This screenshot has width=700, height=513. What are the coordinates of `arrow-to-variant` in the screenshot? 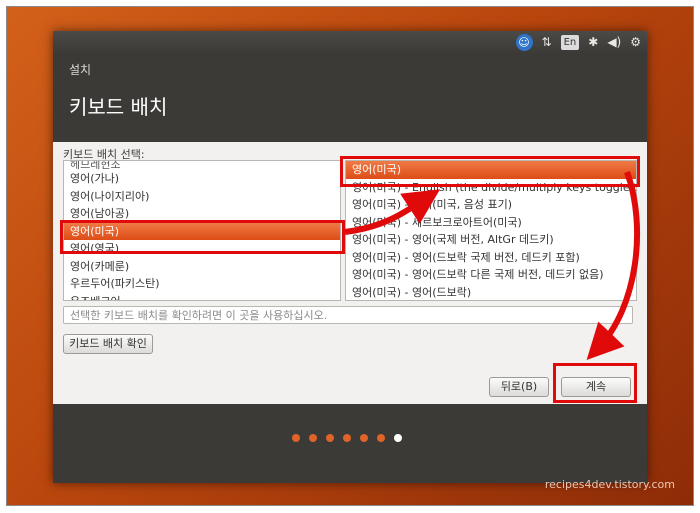 It's located at (392, 212).